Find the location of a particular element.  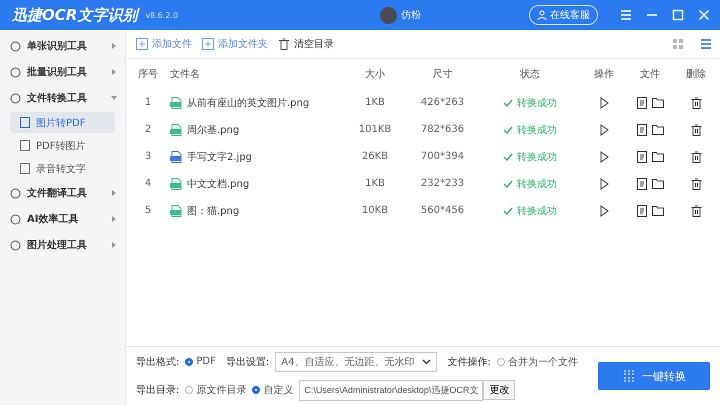

sidebar-subitem: PDF转图片 is located at coordinates (62, 145).